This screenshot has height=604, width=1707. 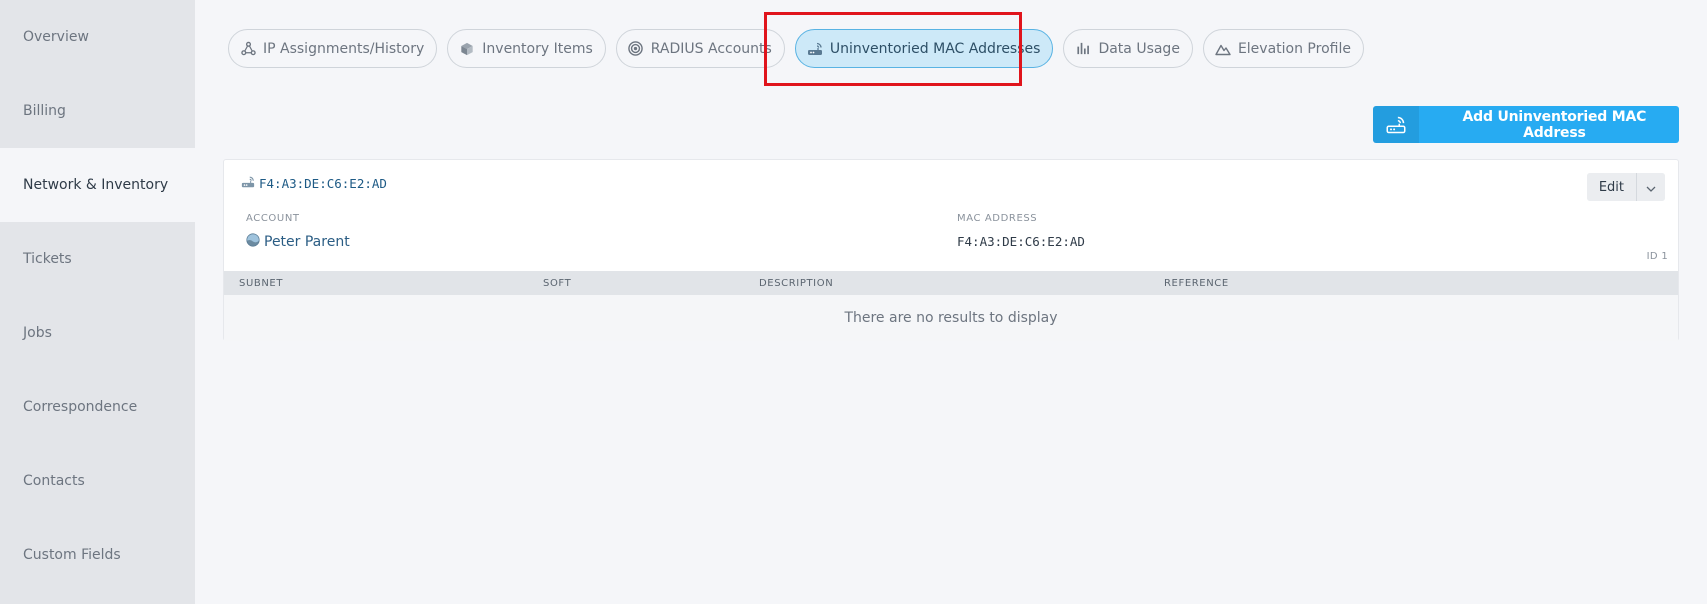 I want to click on tab-label: RADIUS Accounts, so click(x=711, y=48).